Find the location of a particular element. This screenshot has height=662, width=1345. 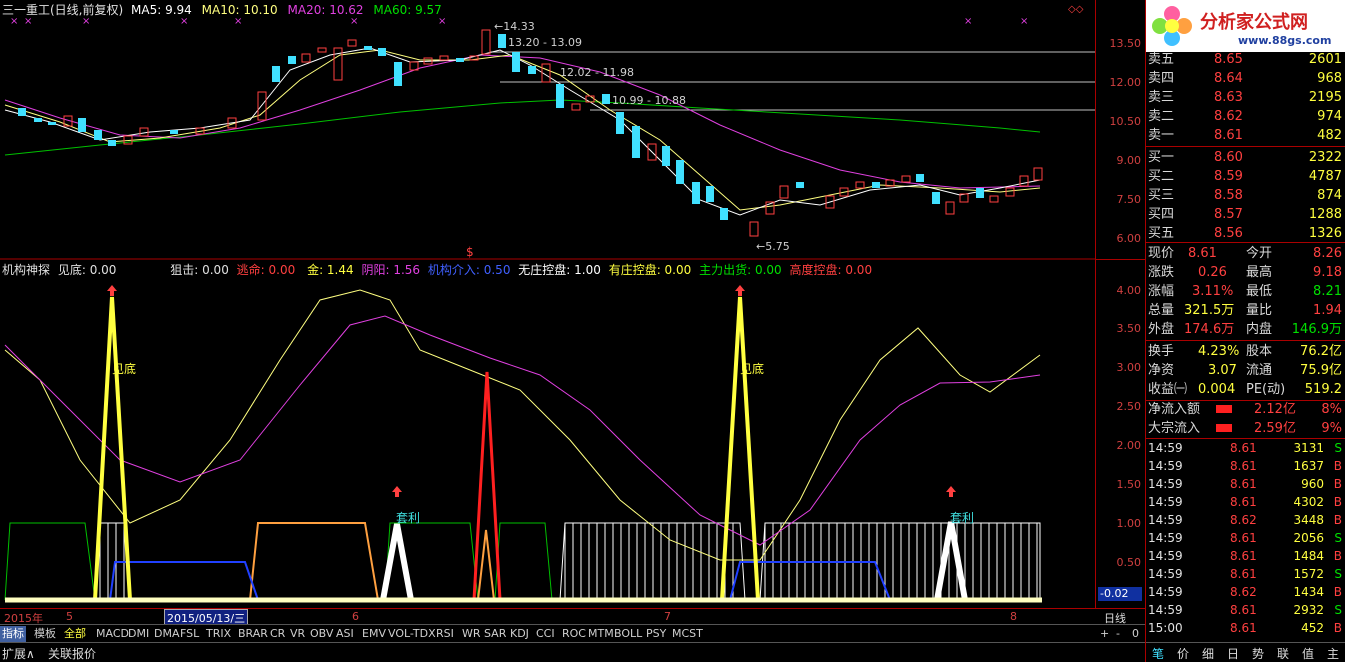

tick-row: 14:59 8.62 3448 B is located at coordinates (1245, 520).